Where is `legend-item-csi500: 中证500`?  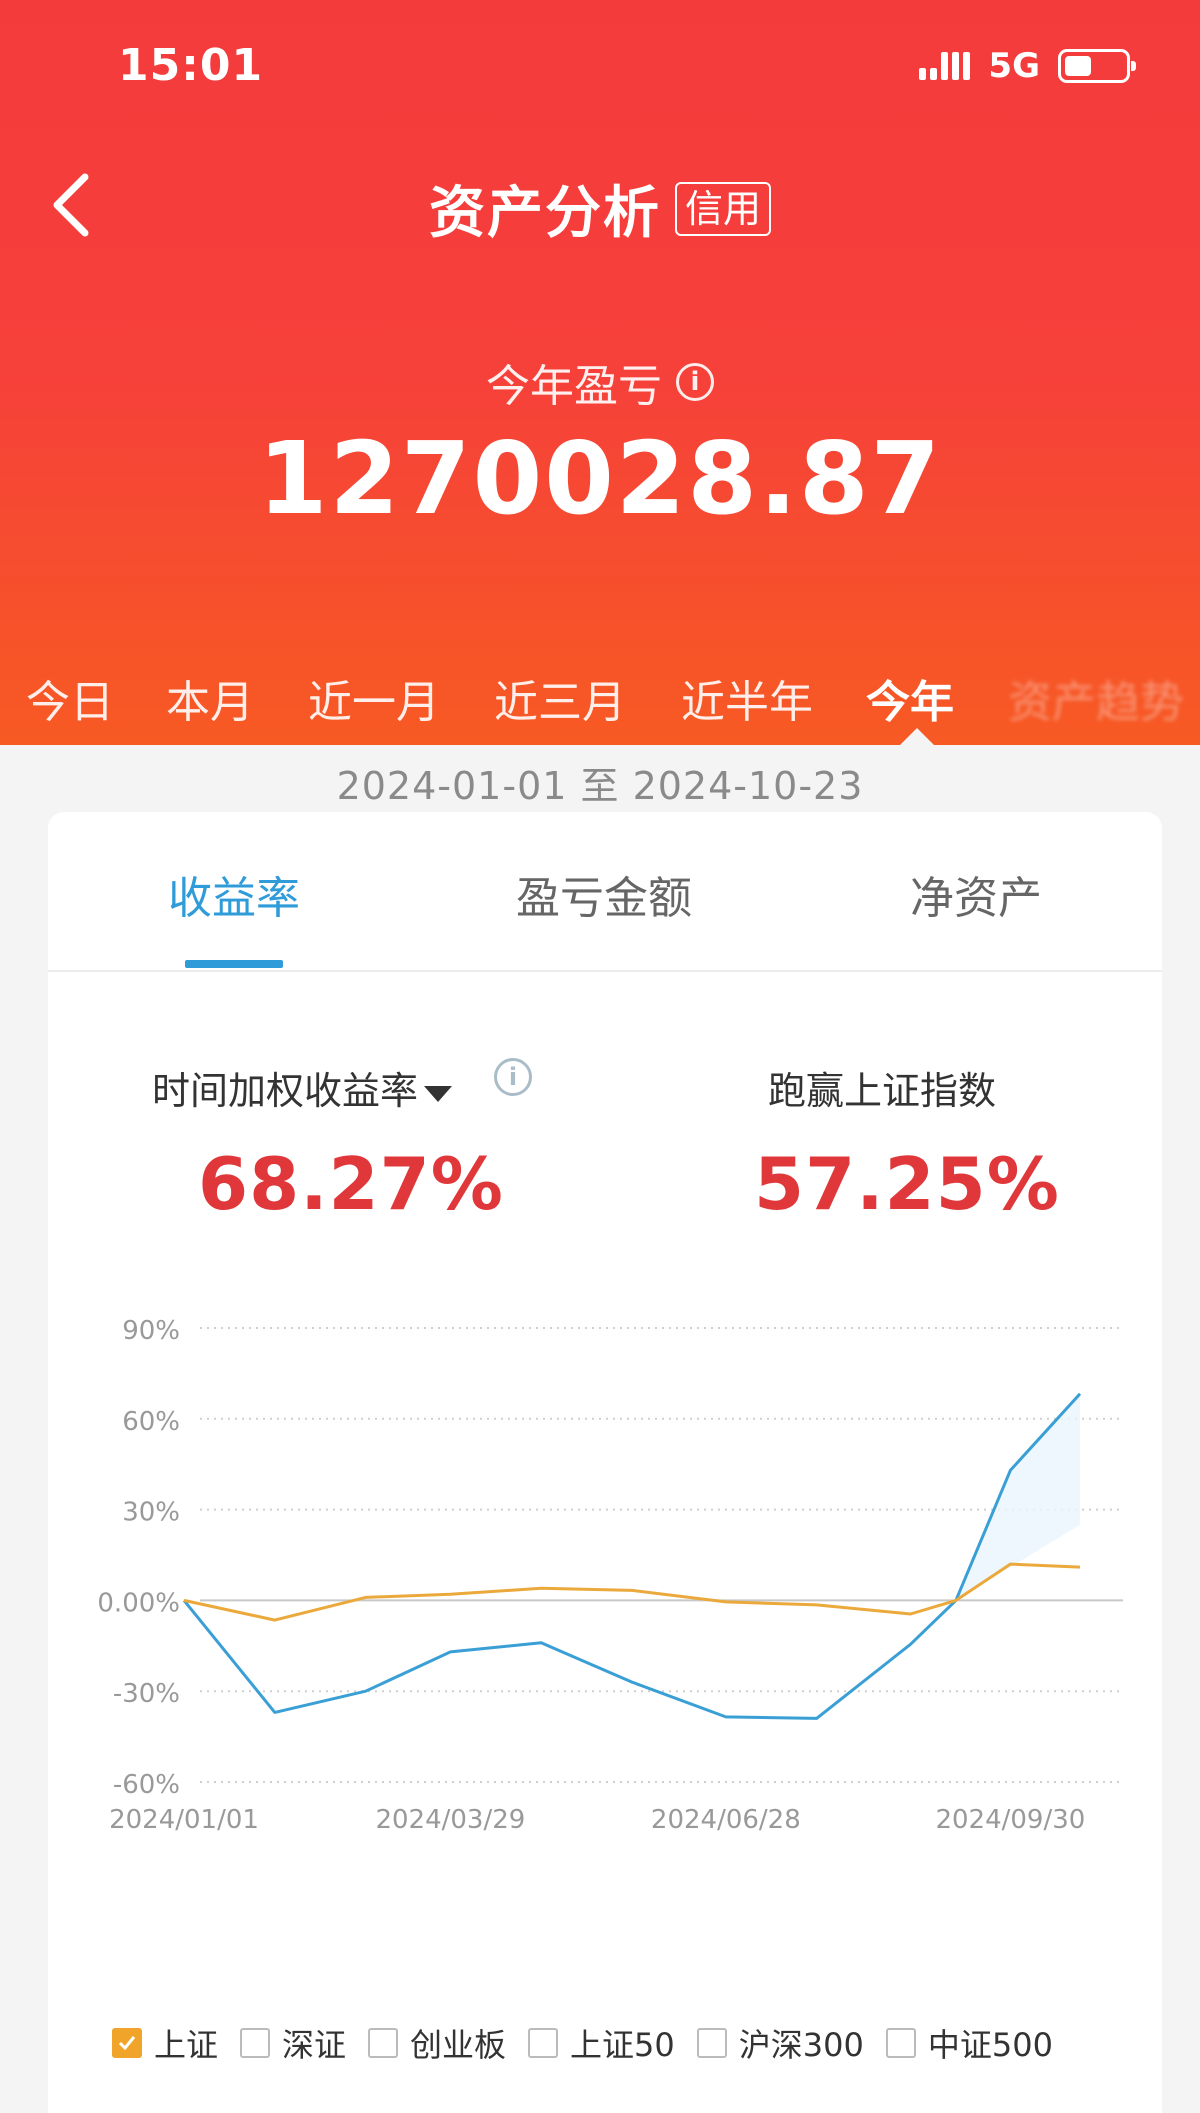 legend-item-csi500: 中证500 is located at coordinates (969, 2043).